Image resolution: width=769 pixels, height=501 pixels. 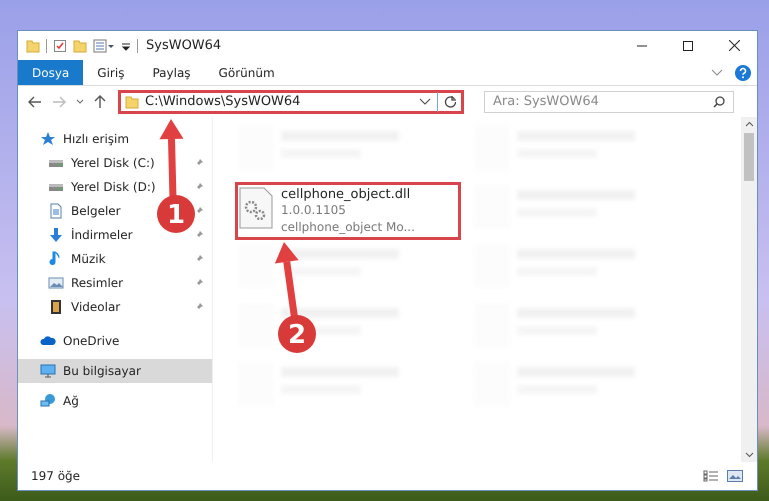 I want to click on sidebar-item: Ağ, so click(x=59, y=401).